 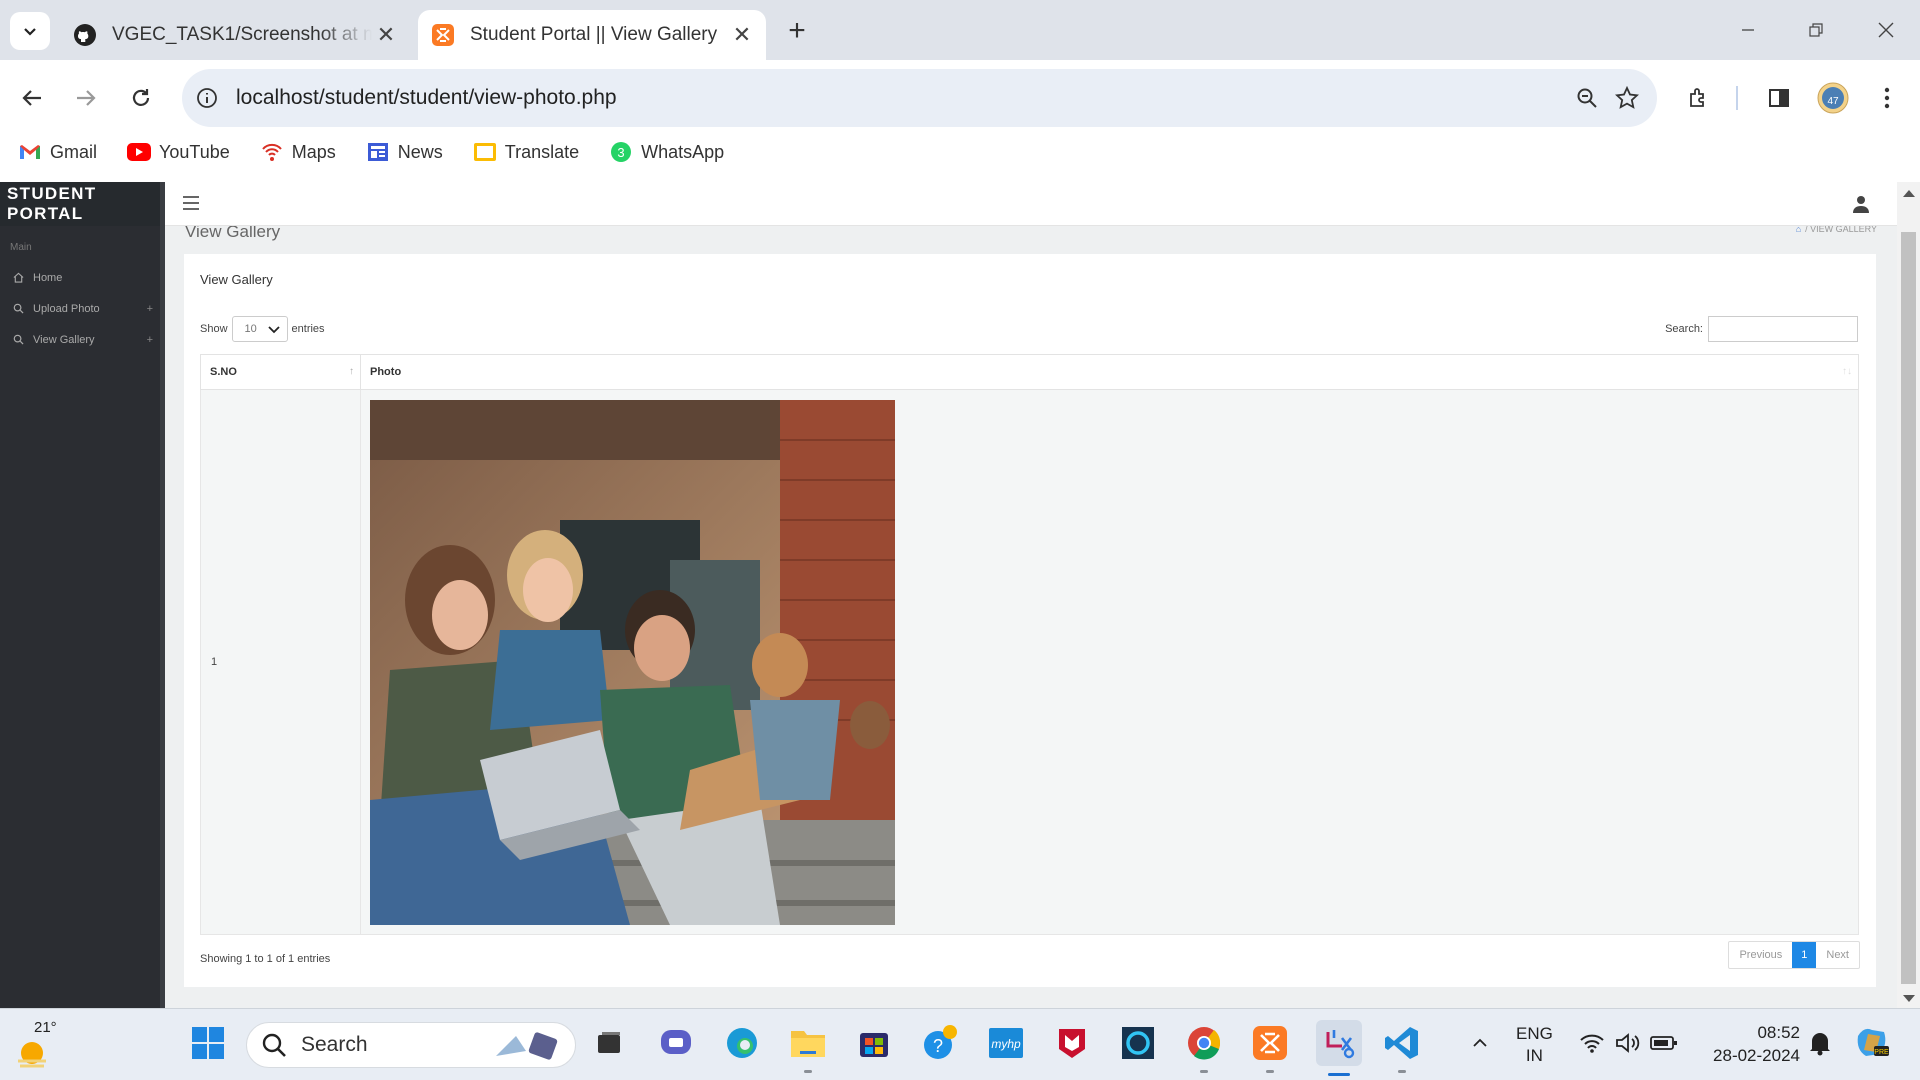 What do you see at coordinates (1909, 193) in the screenshot?
I see `scroll-up-icon` at bounding box center [1909, 193].